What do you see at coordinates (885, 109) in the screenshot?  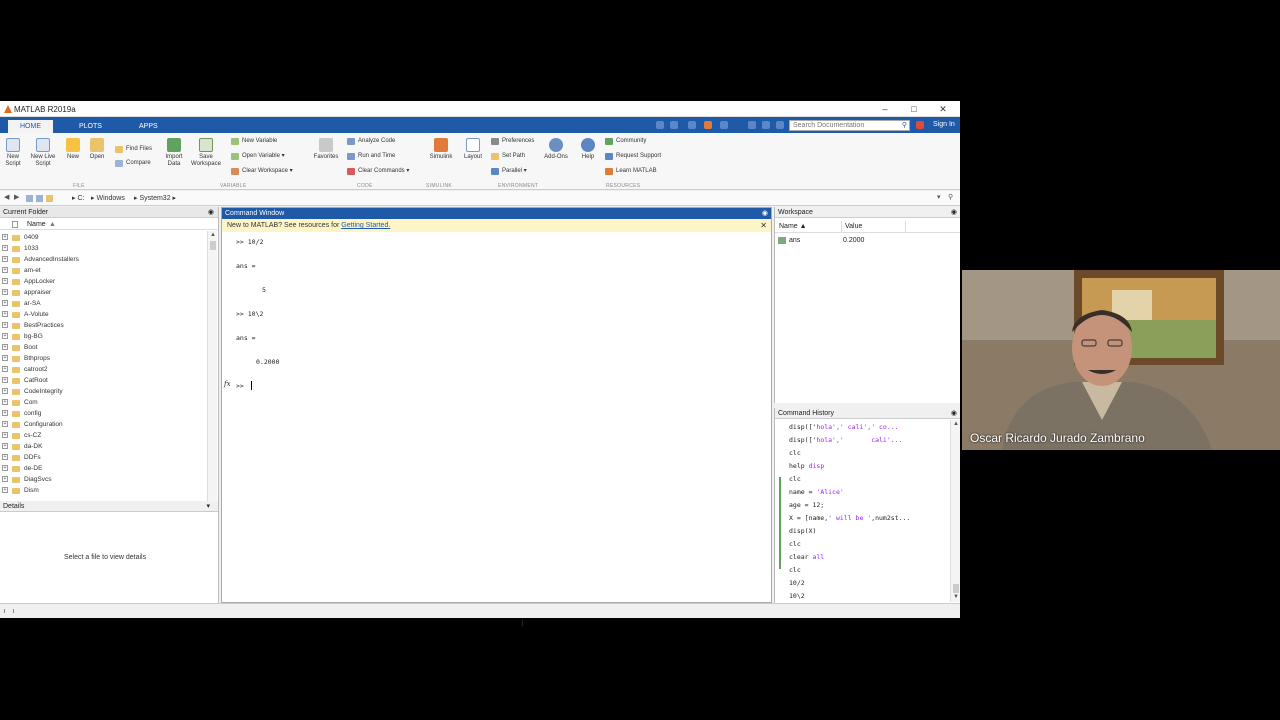 I see `minimize-button: –` at bounding box center [885, 109].